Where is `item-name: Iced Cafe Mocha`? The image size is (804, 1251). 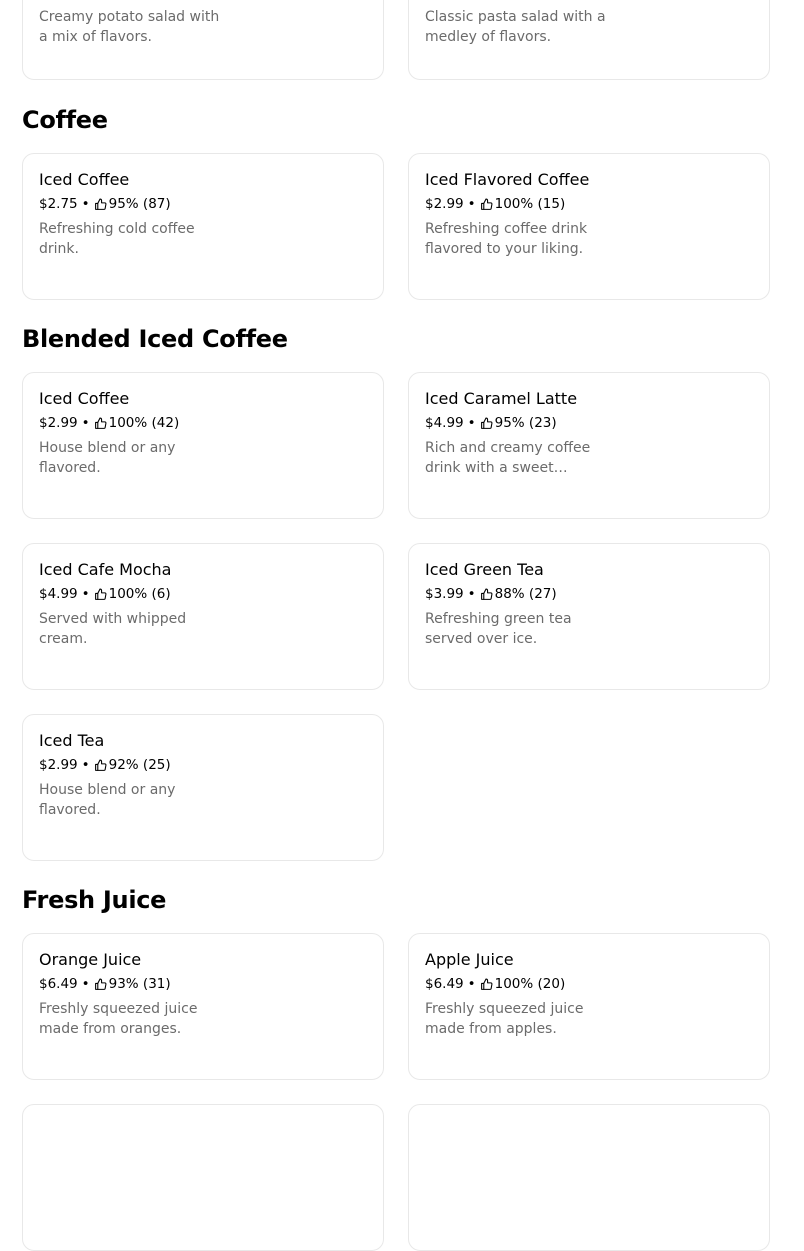
item-name: Iced Cafe Mocha is located at coordinates (105, 569).